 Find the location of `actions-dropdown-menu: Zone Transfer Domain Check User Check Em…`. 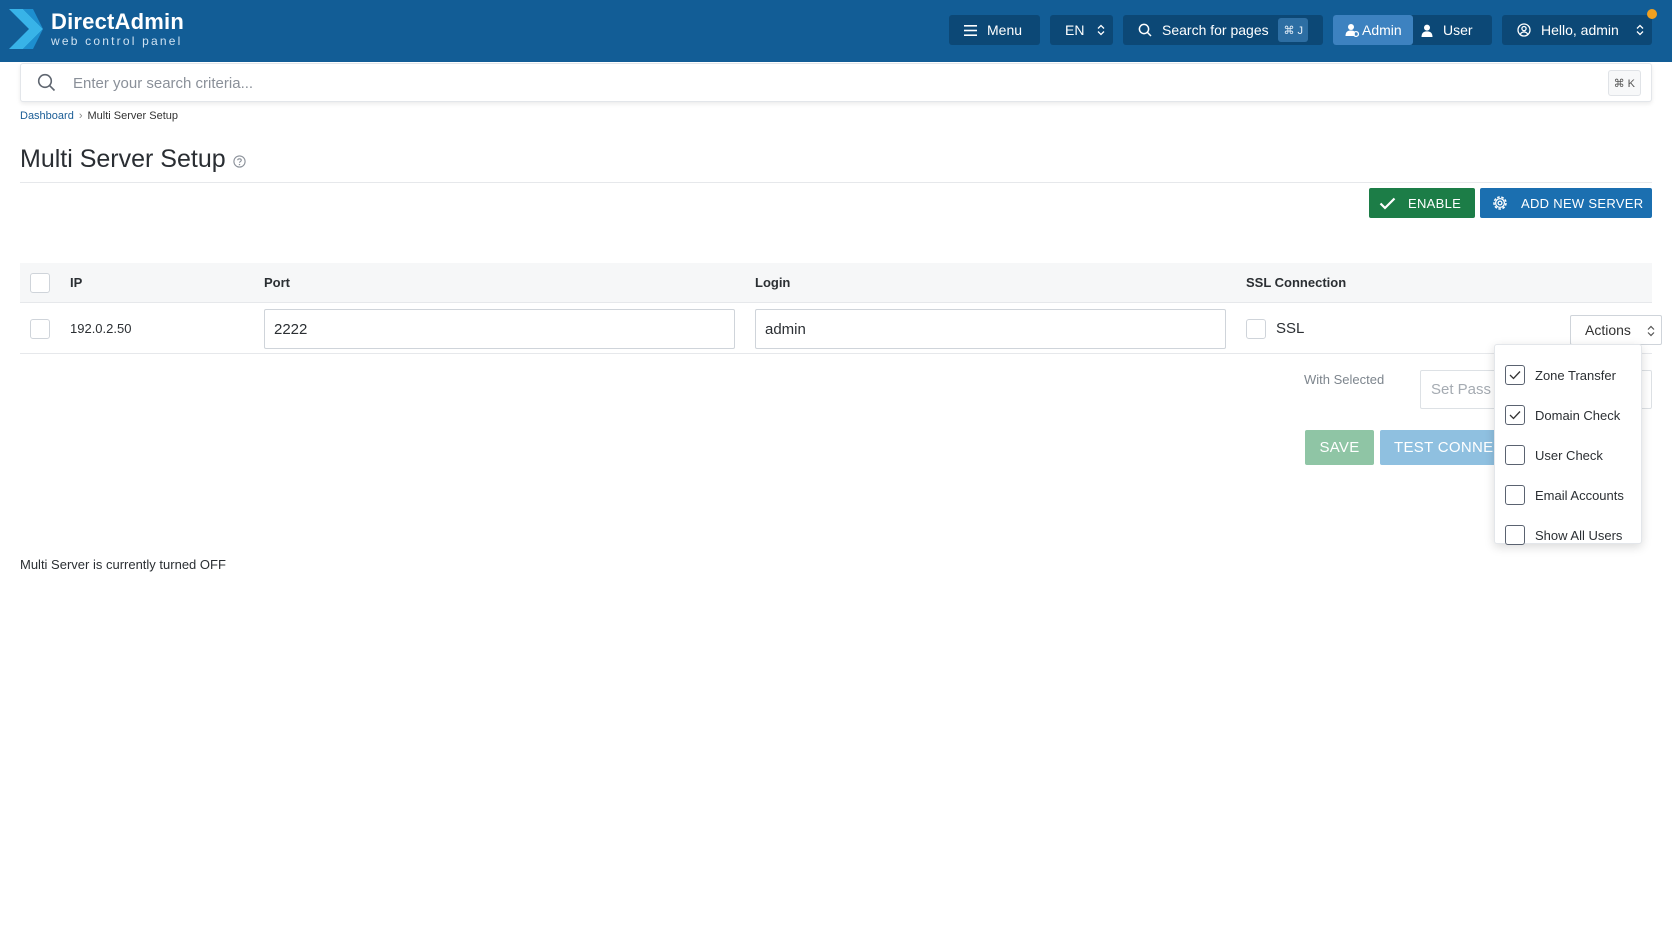

actions-dropdown-menu: Zone Transfer Domain Check User Check Em… is located at coordinates (1568, 445).